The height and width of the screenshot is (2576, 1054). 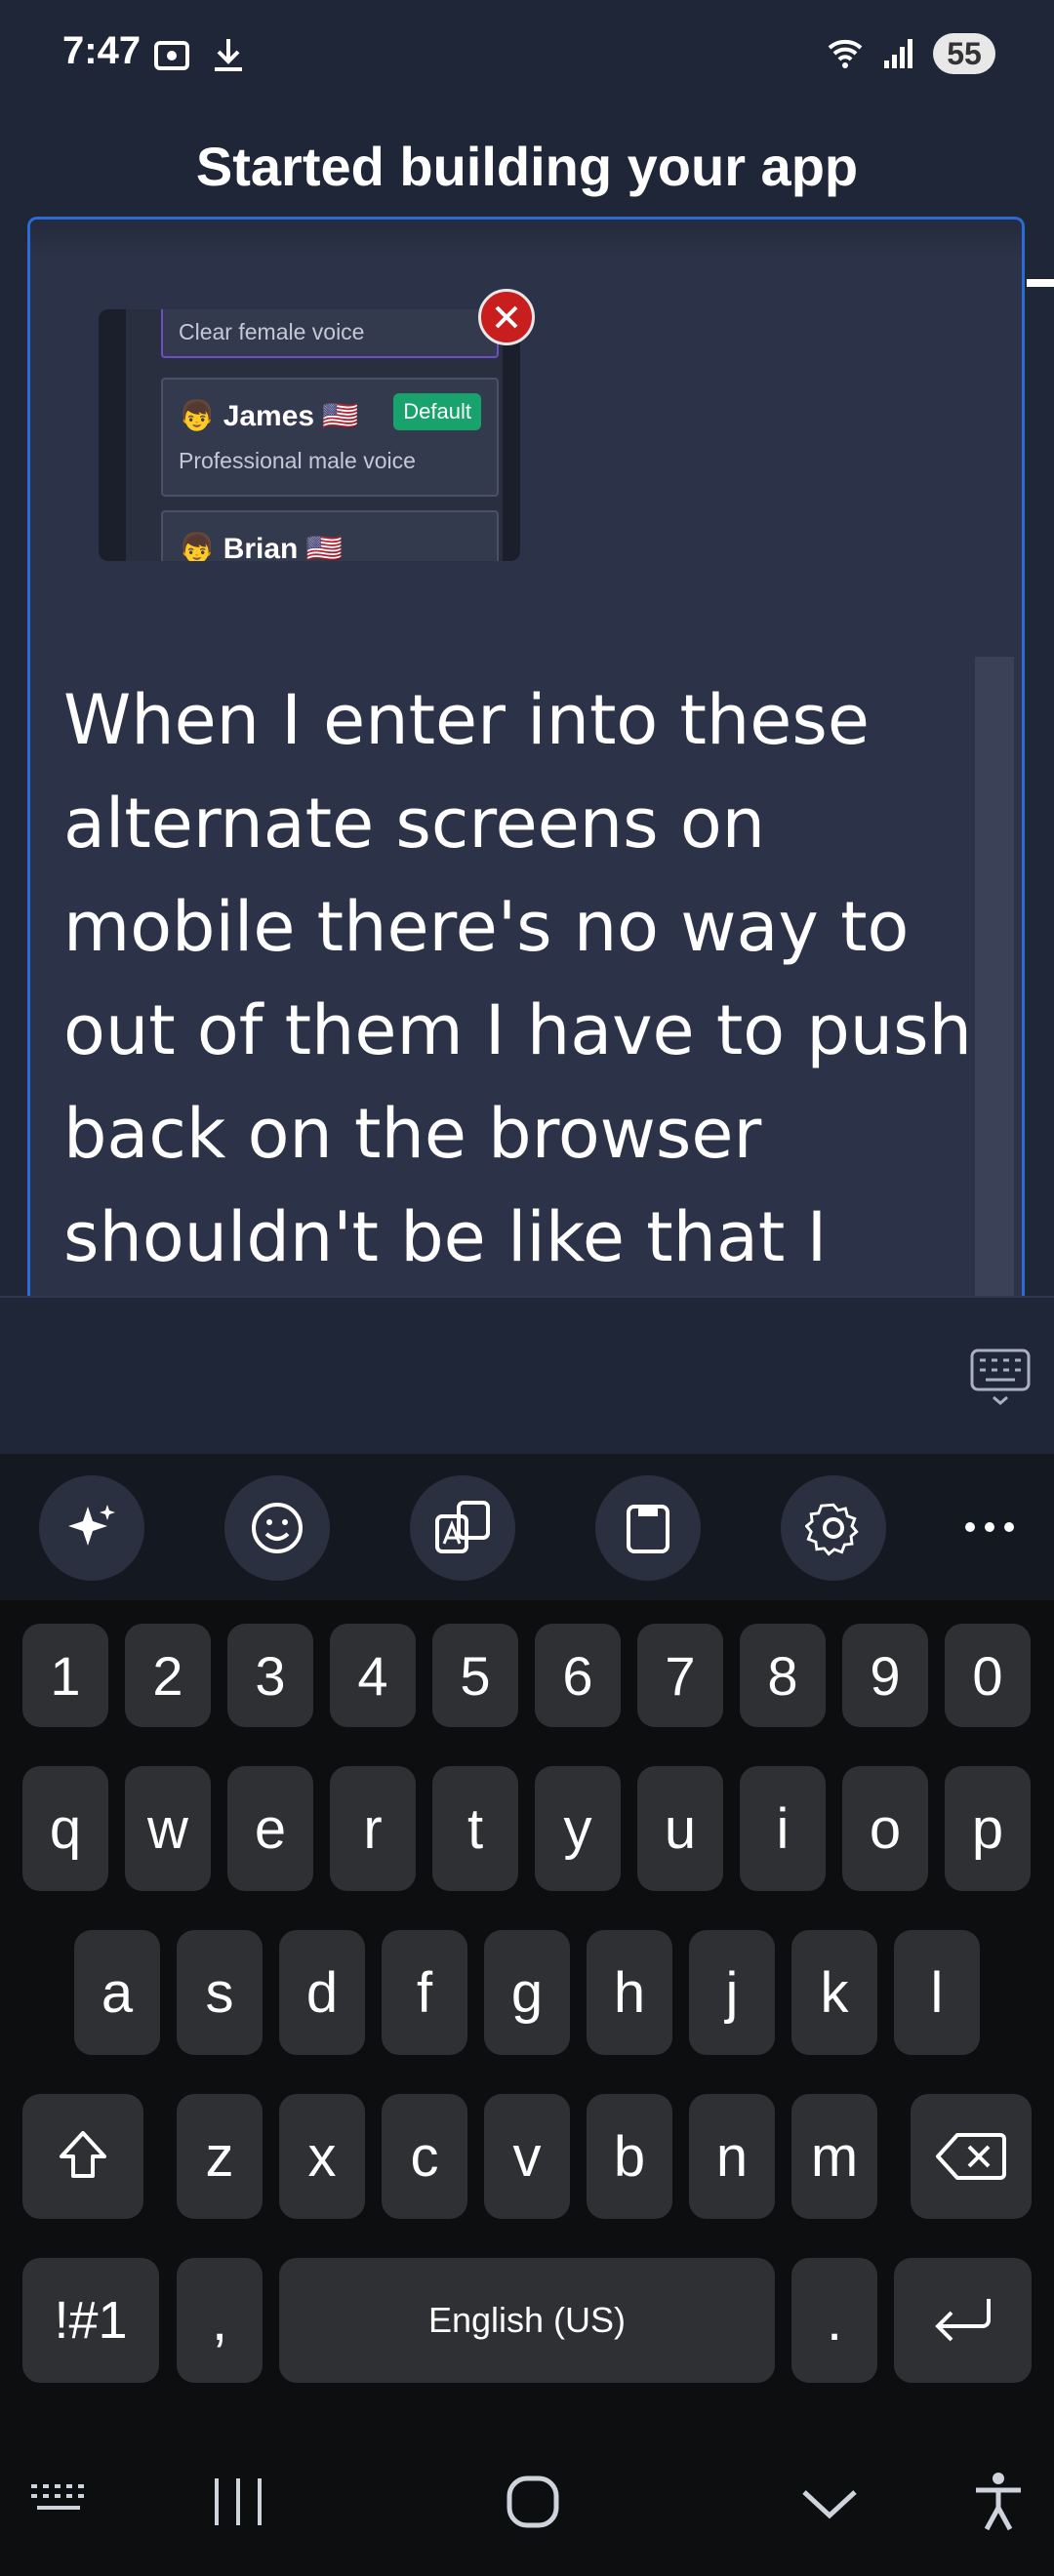 I want to click on ai-tools-button, so click(x=91, y=1528).